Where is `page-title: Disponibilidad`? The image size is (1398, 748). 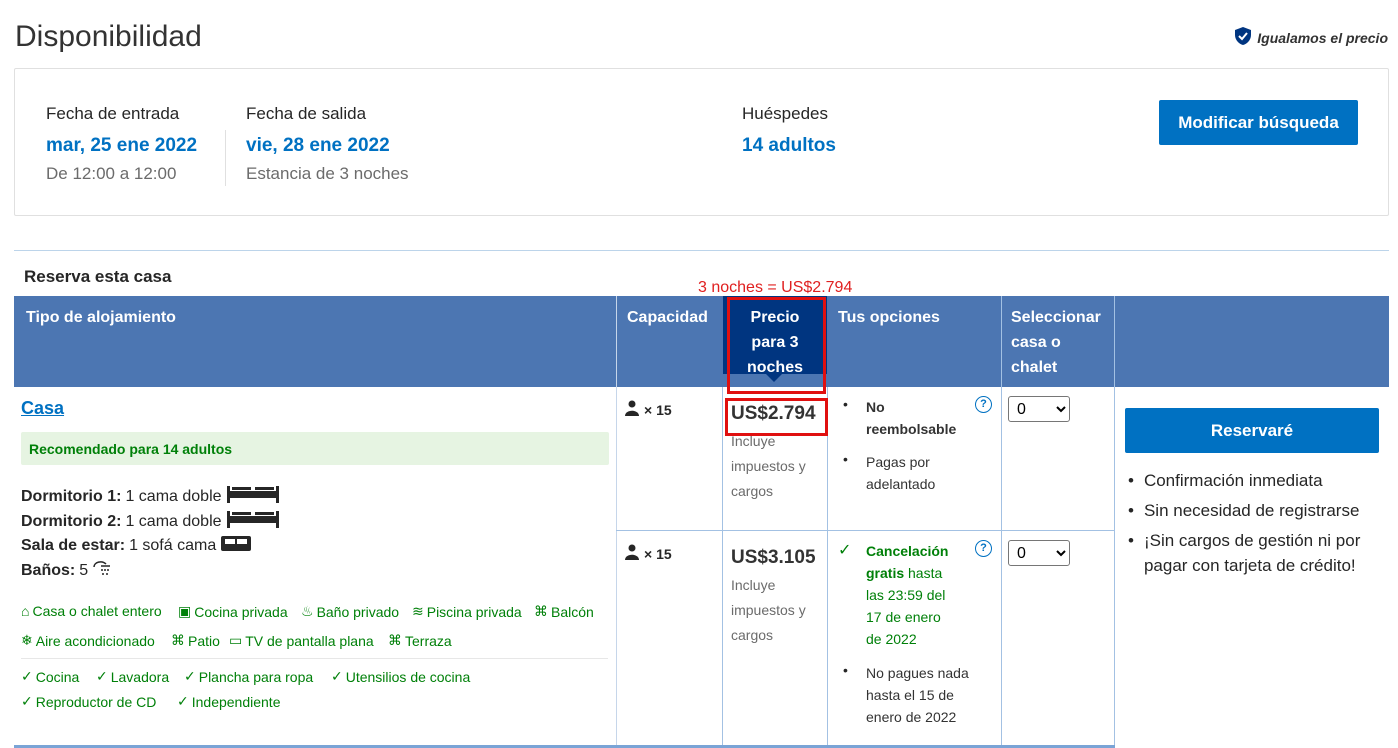
page-title: Disponibilidad is located at coordinates (108, 36).